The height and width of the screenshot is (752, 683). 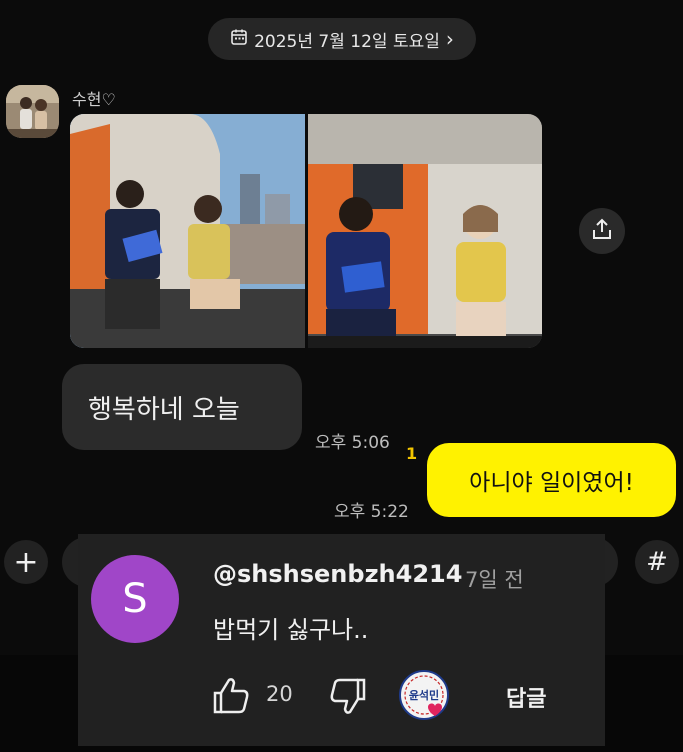 What do you see at coordinates (347, 41) in the screenshot?
I see `date-label: 2025년 7월 12일 토요일` at bounding box center [347, 41].